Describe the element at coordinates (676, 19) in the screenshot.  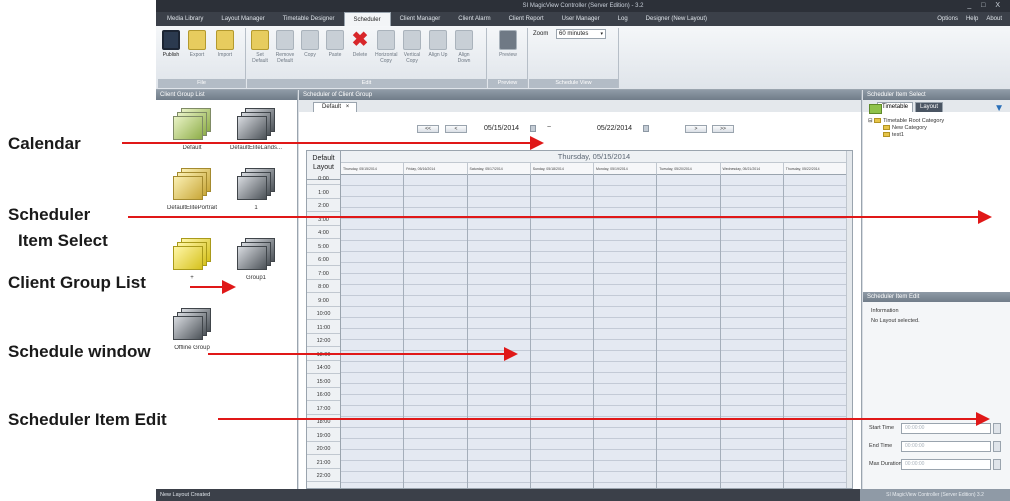
I see `menu-item-designer-new-layout: Designer (New Layout)` at that location.